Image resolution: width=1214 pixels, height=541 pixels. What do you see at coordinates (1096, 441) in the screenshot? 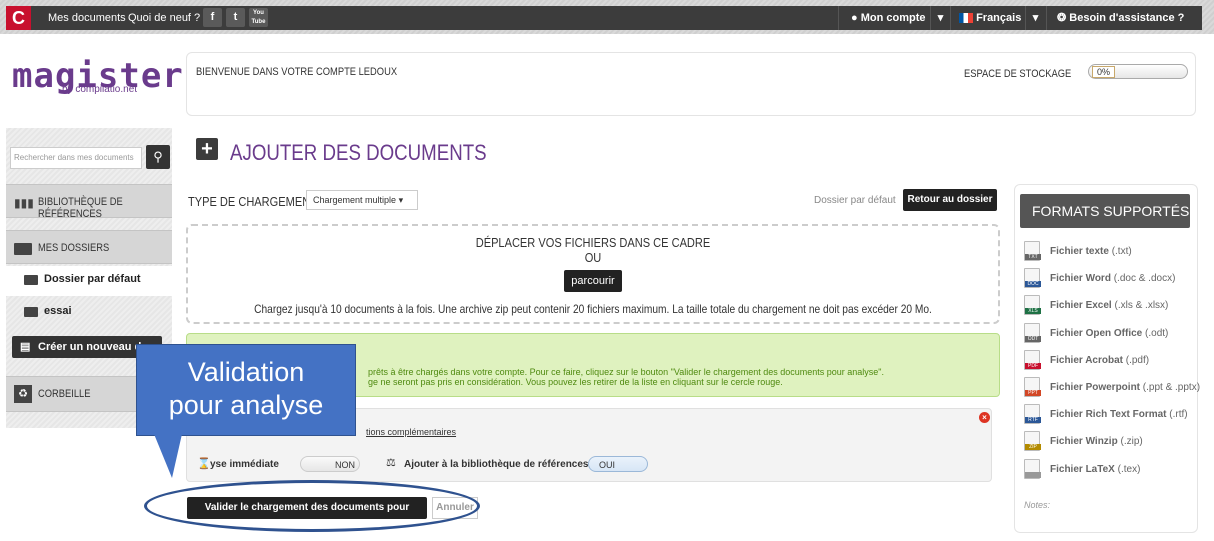
I see `format-label: Fichier Winzip (.zip)` at bounding box center [1096, 441].